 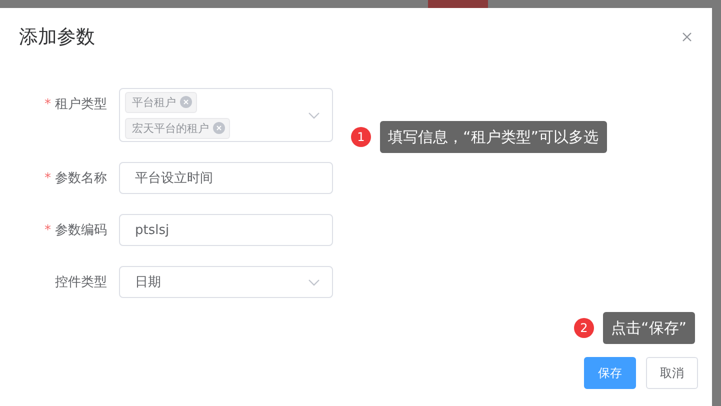 What do you see at coordinates (81, 282) in the screenshot?
I see `field-label: 控件类型` at bounding box center [81, 282].